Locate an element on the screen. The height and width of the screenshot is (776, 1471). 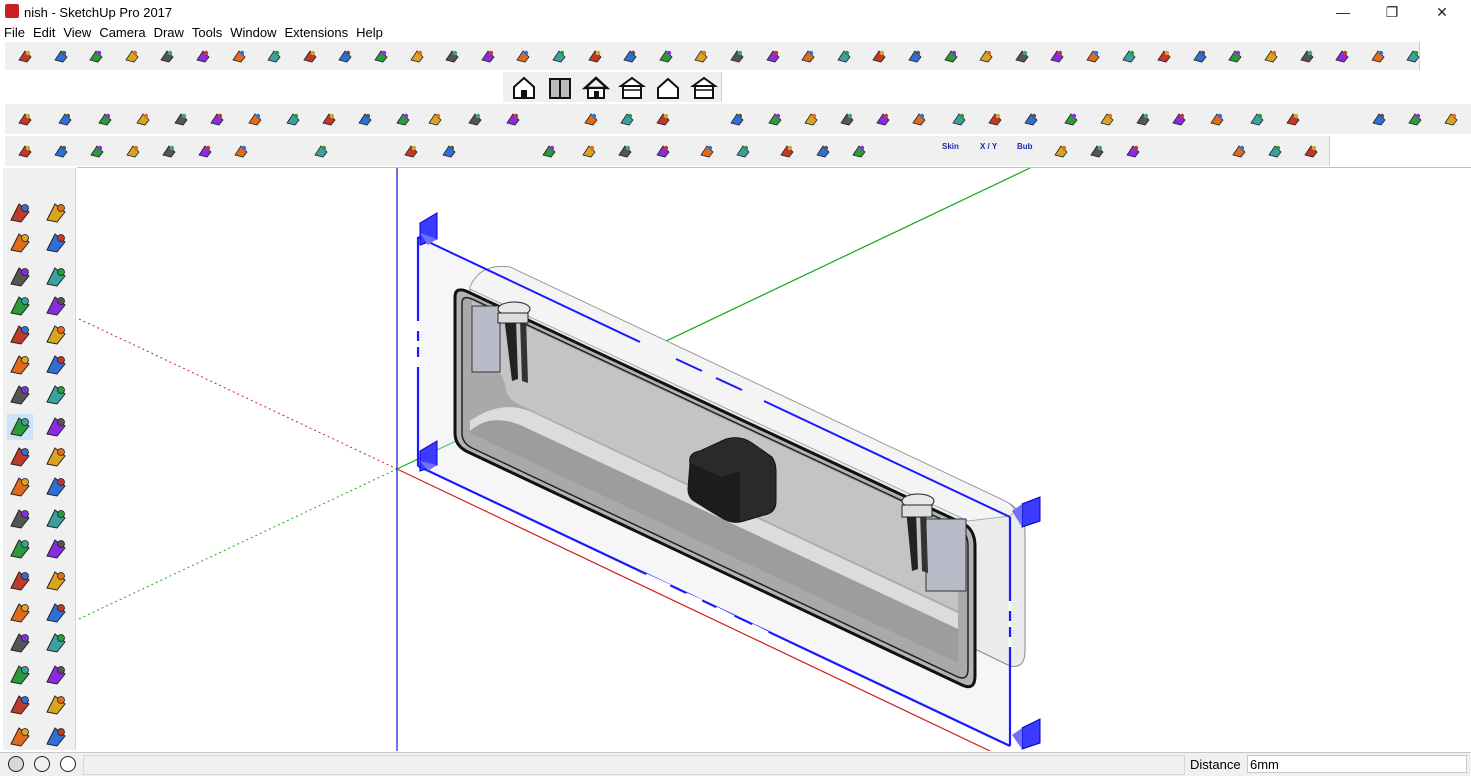
look-around-icon is located at coordinates (56, 705).